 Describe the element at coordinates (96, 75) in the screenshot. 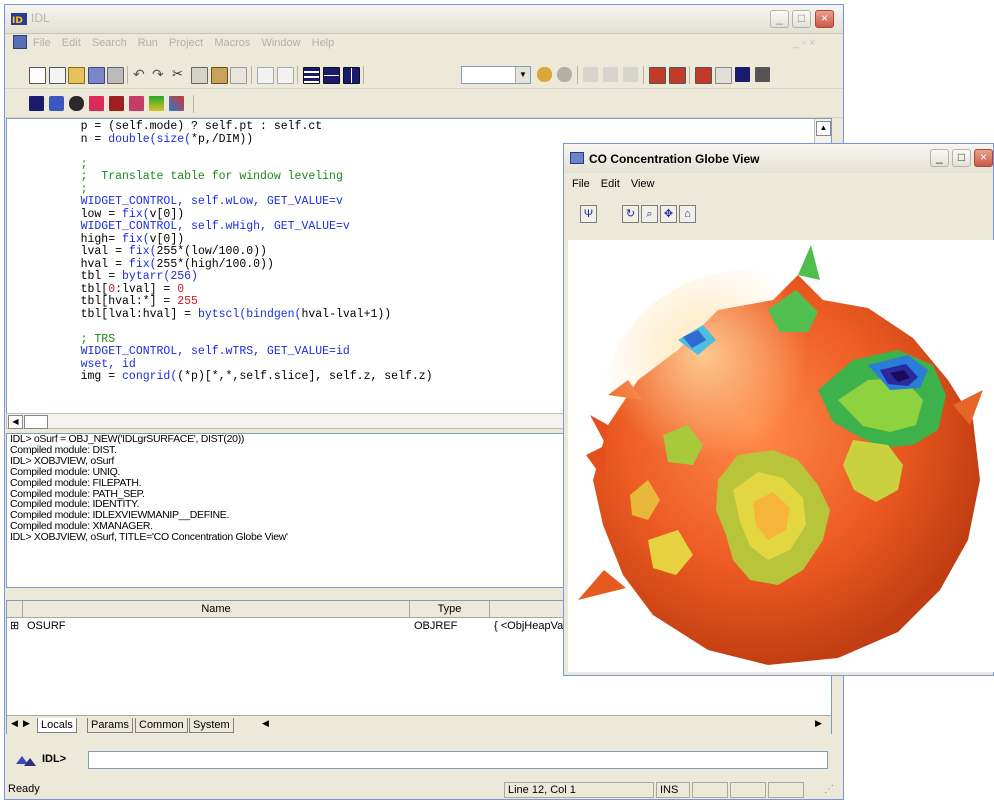

I see `save-icon` at that location.